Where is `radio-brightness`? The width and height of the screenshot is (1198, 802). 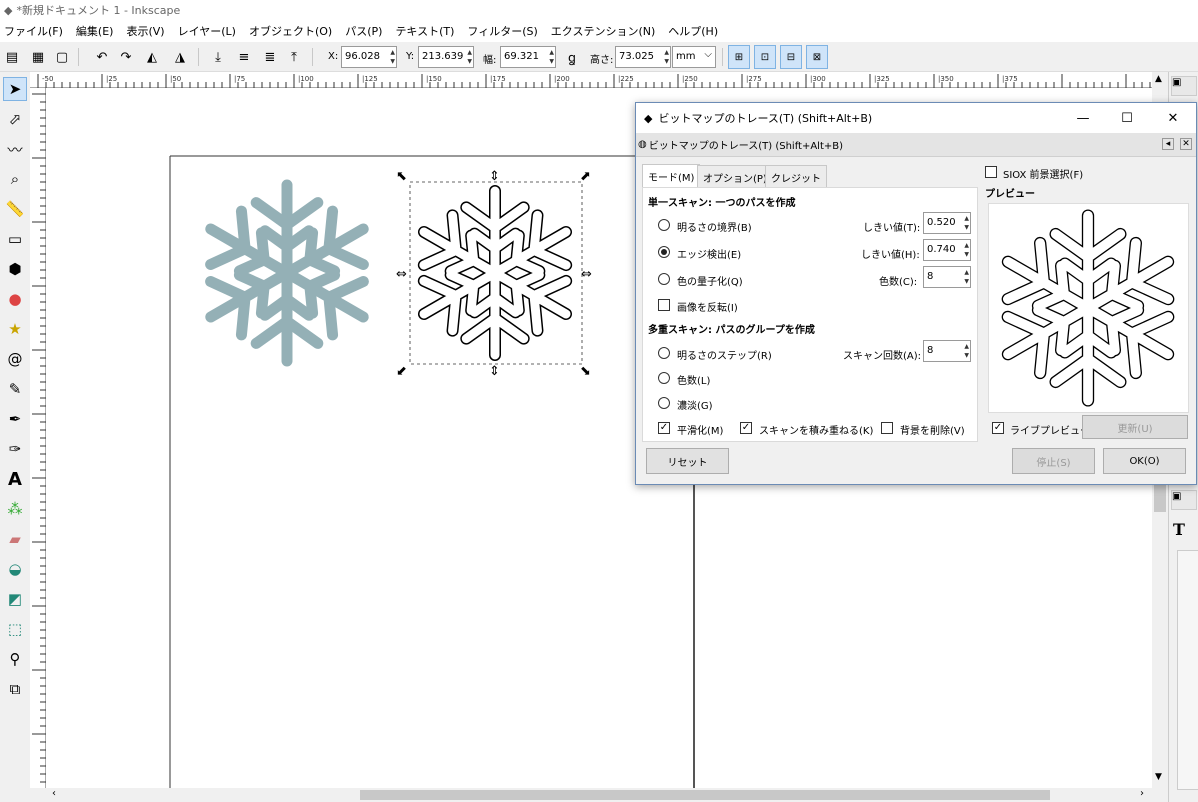 radio-brightness is located at coordinates (664, 225).